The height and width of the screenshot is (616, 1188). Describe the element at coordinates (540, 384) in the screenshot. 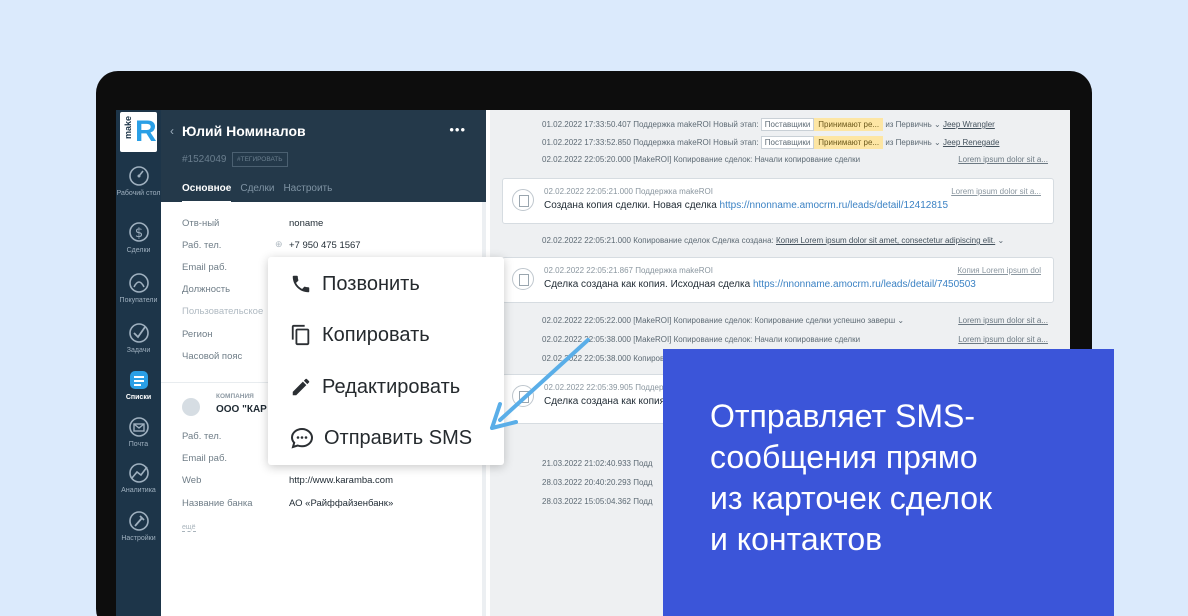

I see `pointer-arrow-icon` at that location.